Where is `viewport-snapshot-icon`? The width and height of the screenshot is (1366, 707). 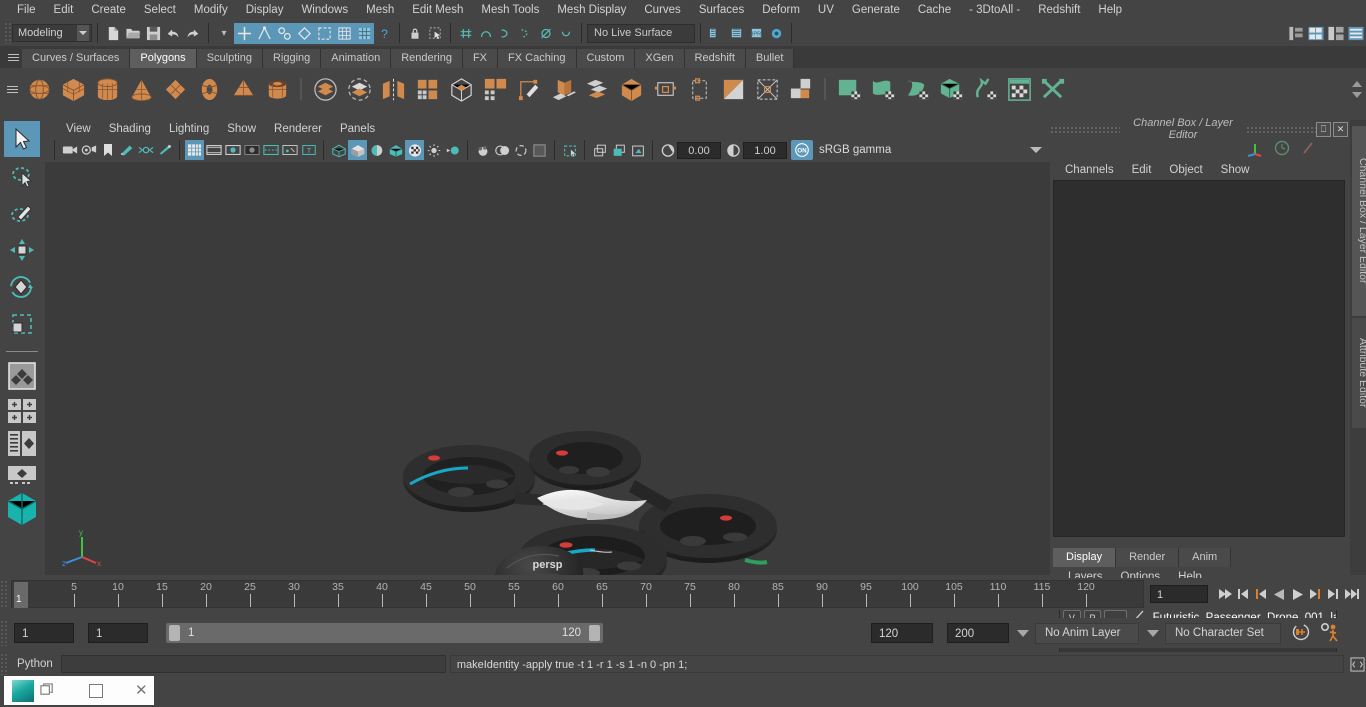
viewport-snapshot-icon is located at coordinates (637, 150).